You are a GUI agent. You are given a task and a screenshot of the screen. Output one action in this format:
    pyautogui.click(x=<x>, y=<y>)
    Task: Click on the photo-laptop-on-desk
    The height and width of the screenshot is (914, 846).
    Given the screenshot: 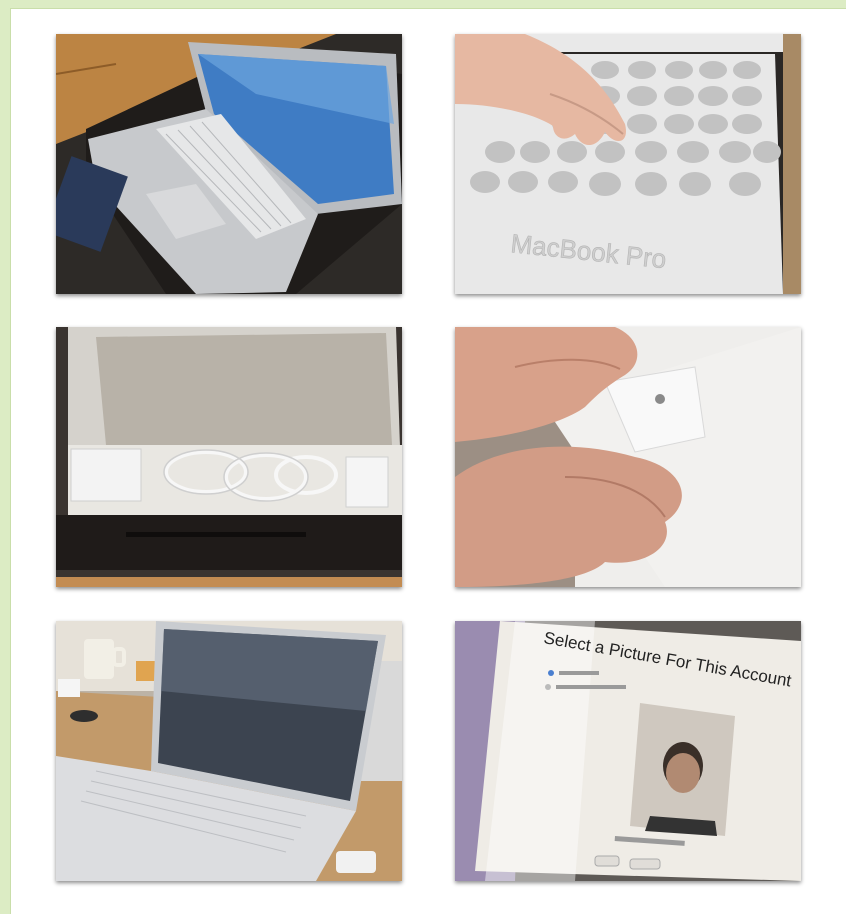 What is the action you would take?
    pyautogui.click(x=229, y=751)
    